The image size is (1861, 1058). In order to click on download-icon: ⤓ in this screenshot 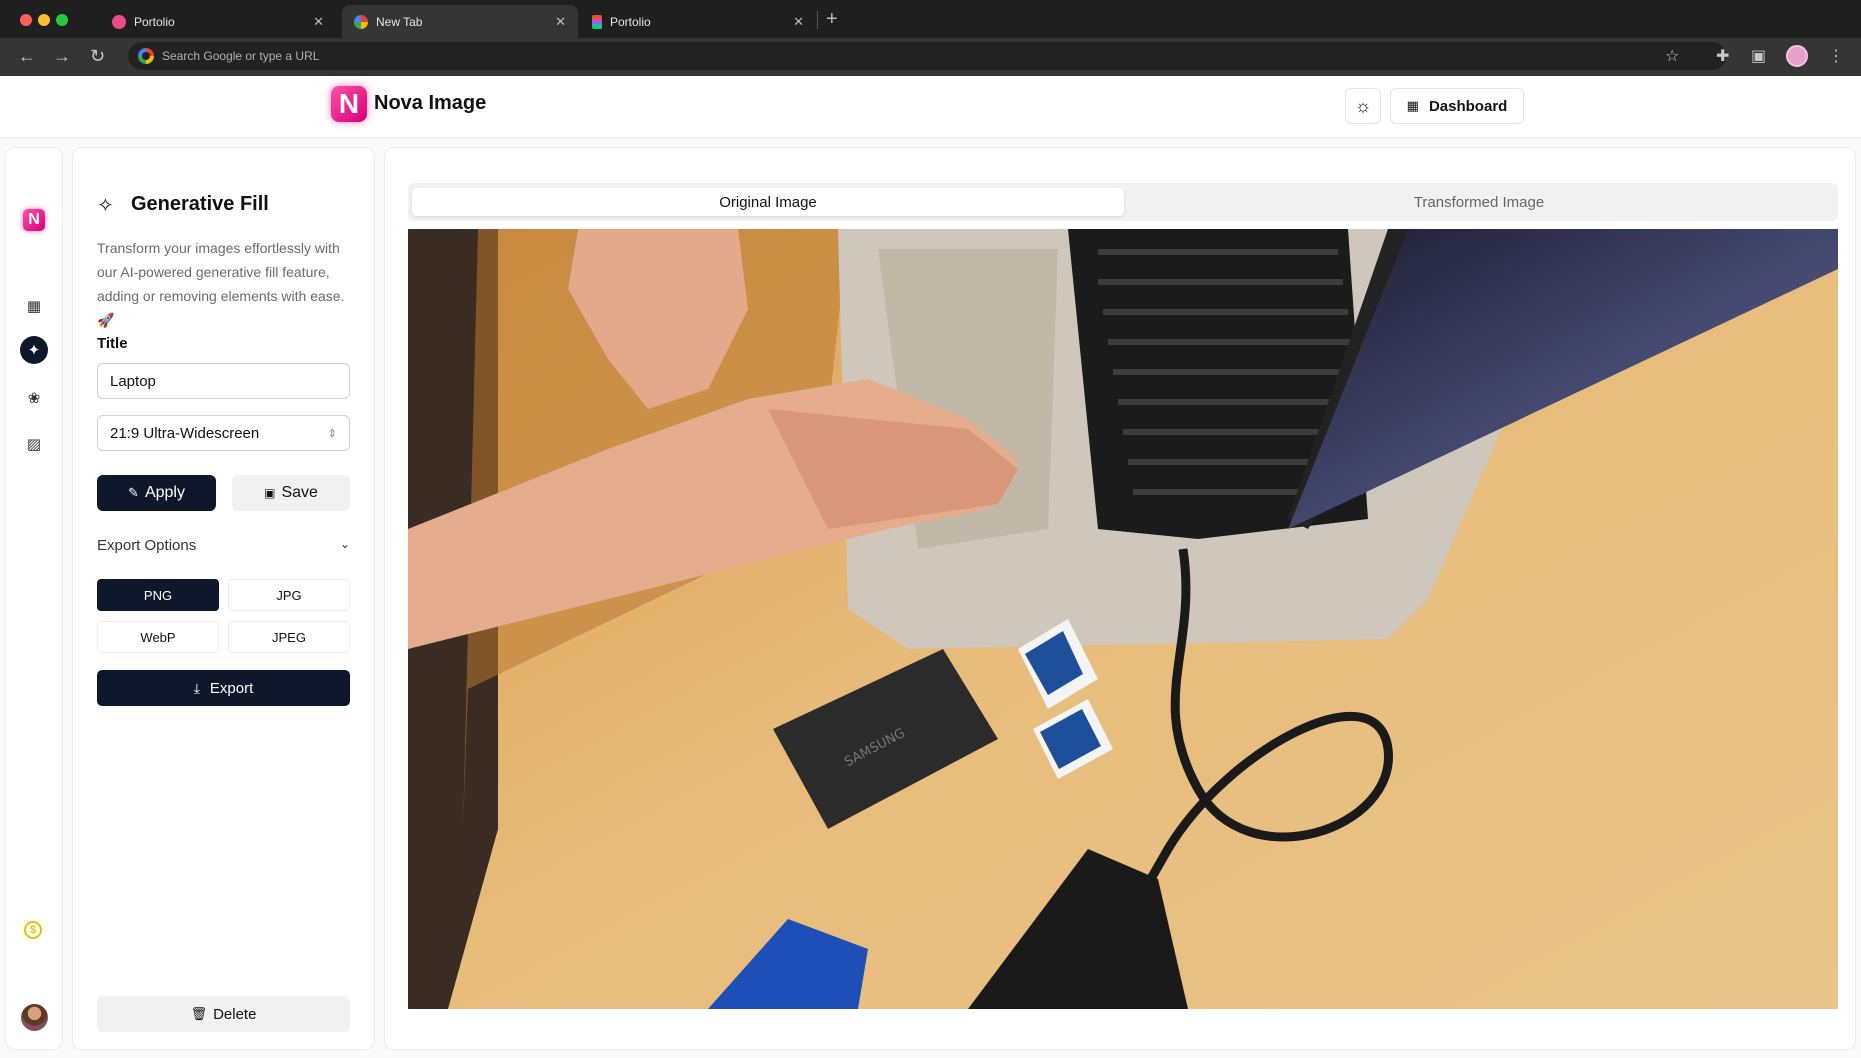, I will do `click(196, 687)`.